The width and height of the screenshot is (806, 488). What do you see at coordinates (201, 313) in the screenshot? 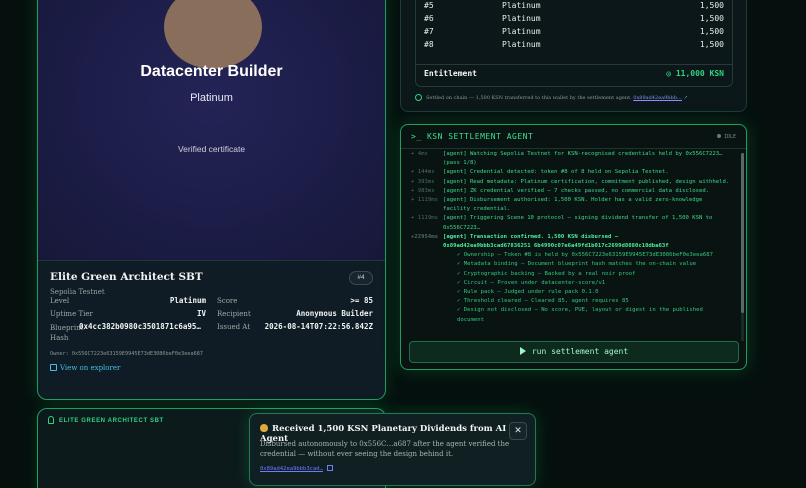
I see `uptime-value: IV` at bounding box center [201, 313].